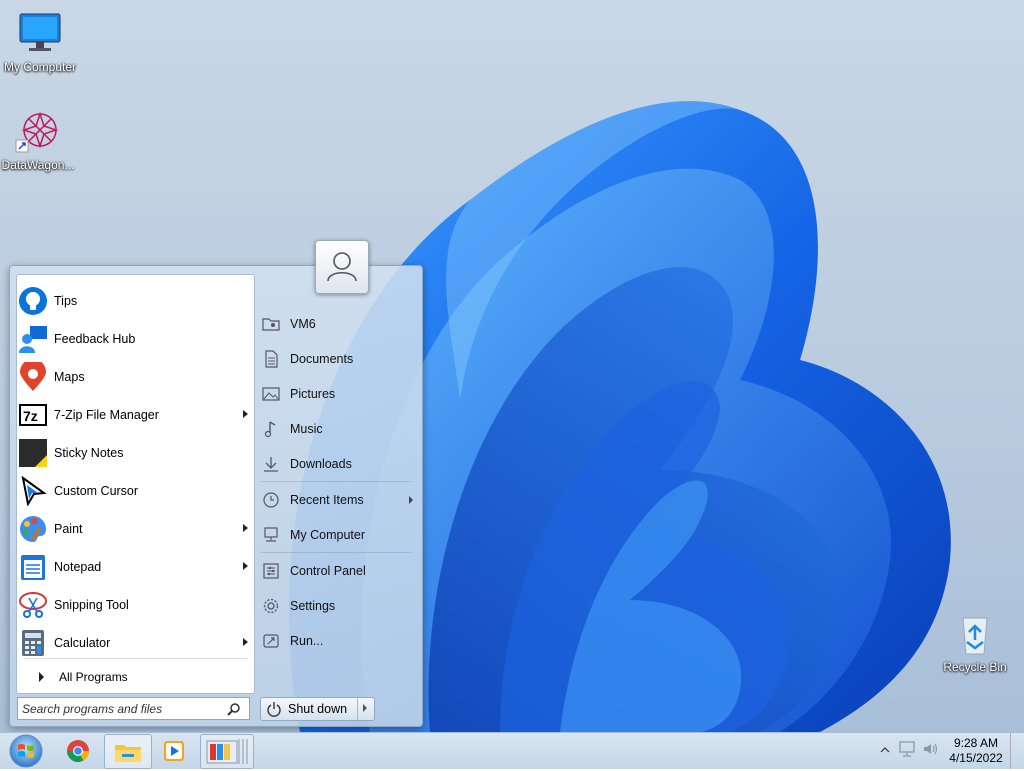 The height and width of the screenshot is (771, 1024). I want to click on chrome-icon, so click(78, 751).